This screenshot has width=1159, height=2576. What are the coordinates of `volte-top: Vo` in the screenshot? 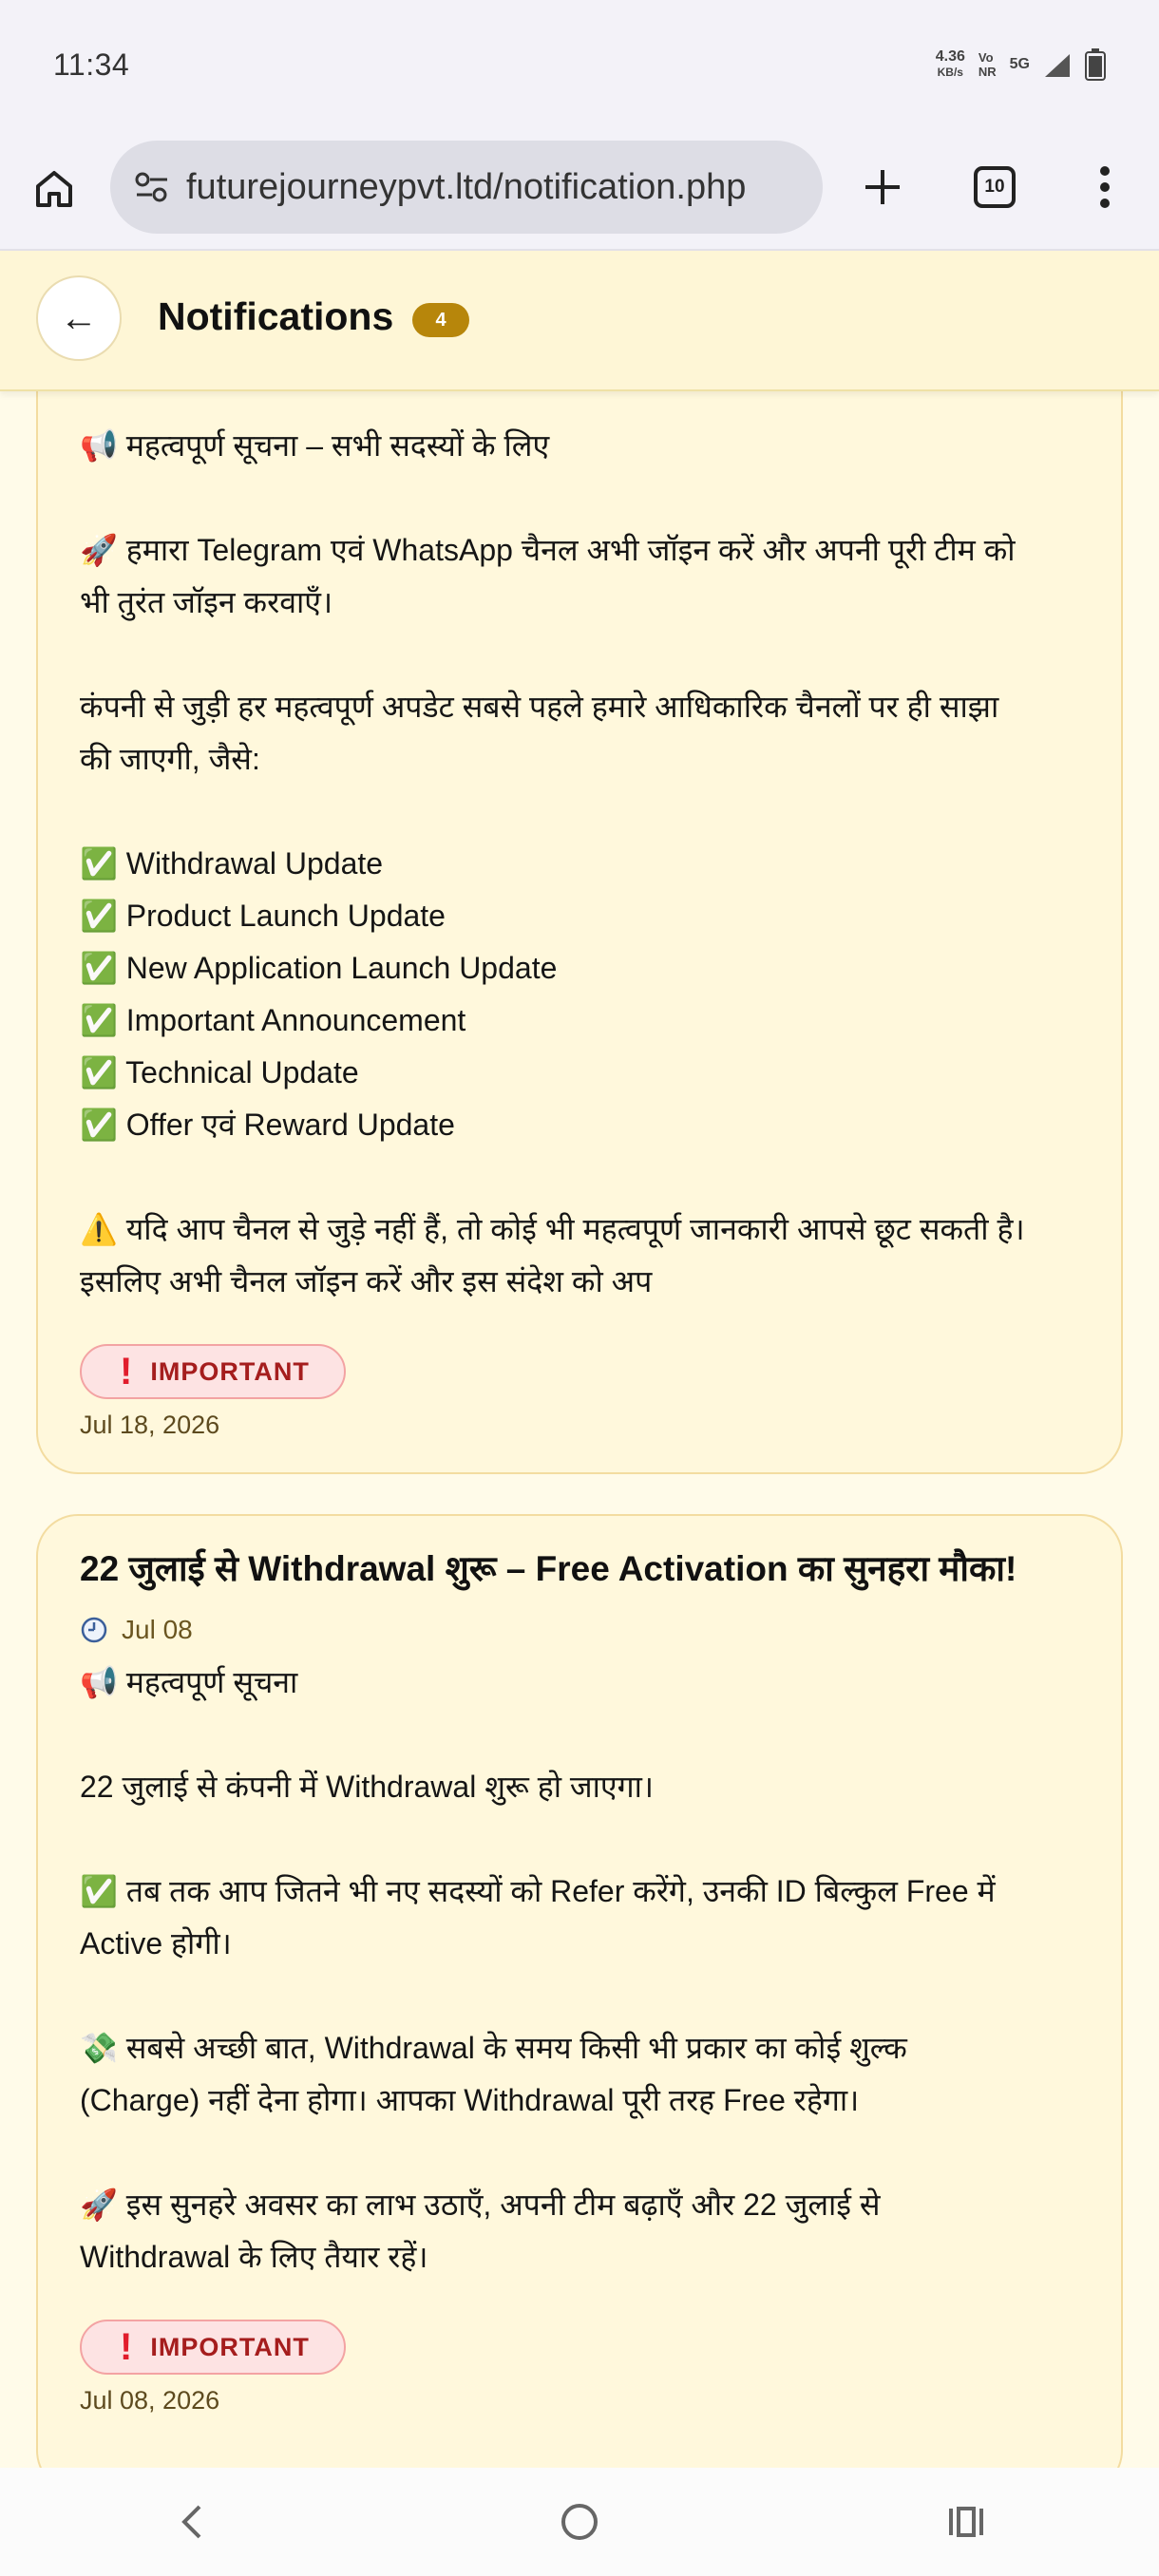 It's located at (986, 57).